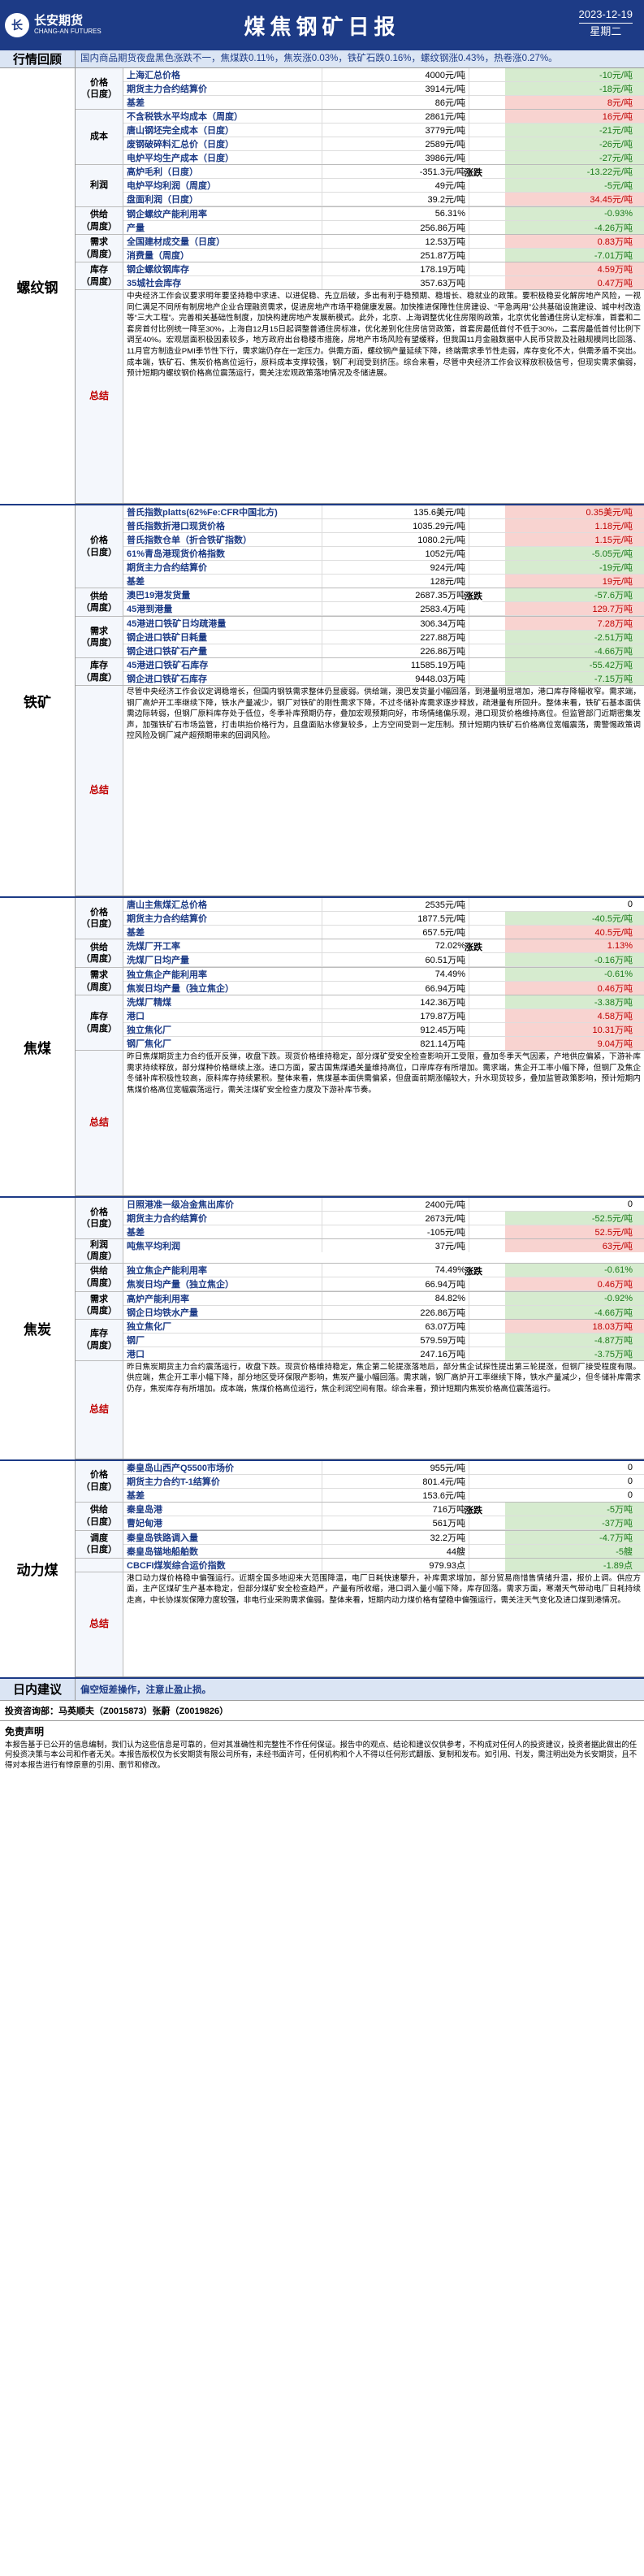  Describe the element at coordinates (384, 1495) in the screenshot. I see `indicator-row: 基差 153.6元/吨 0` at that location.